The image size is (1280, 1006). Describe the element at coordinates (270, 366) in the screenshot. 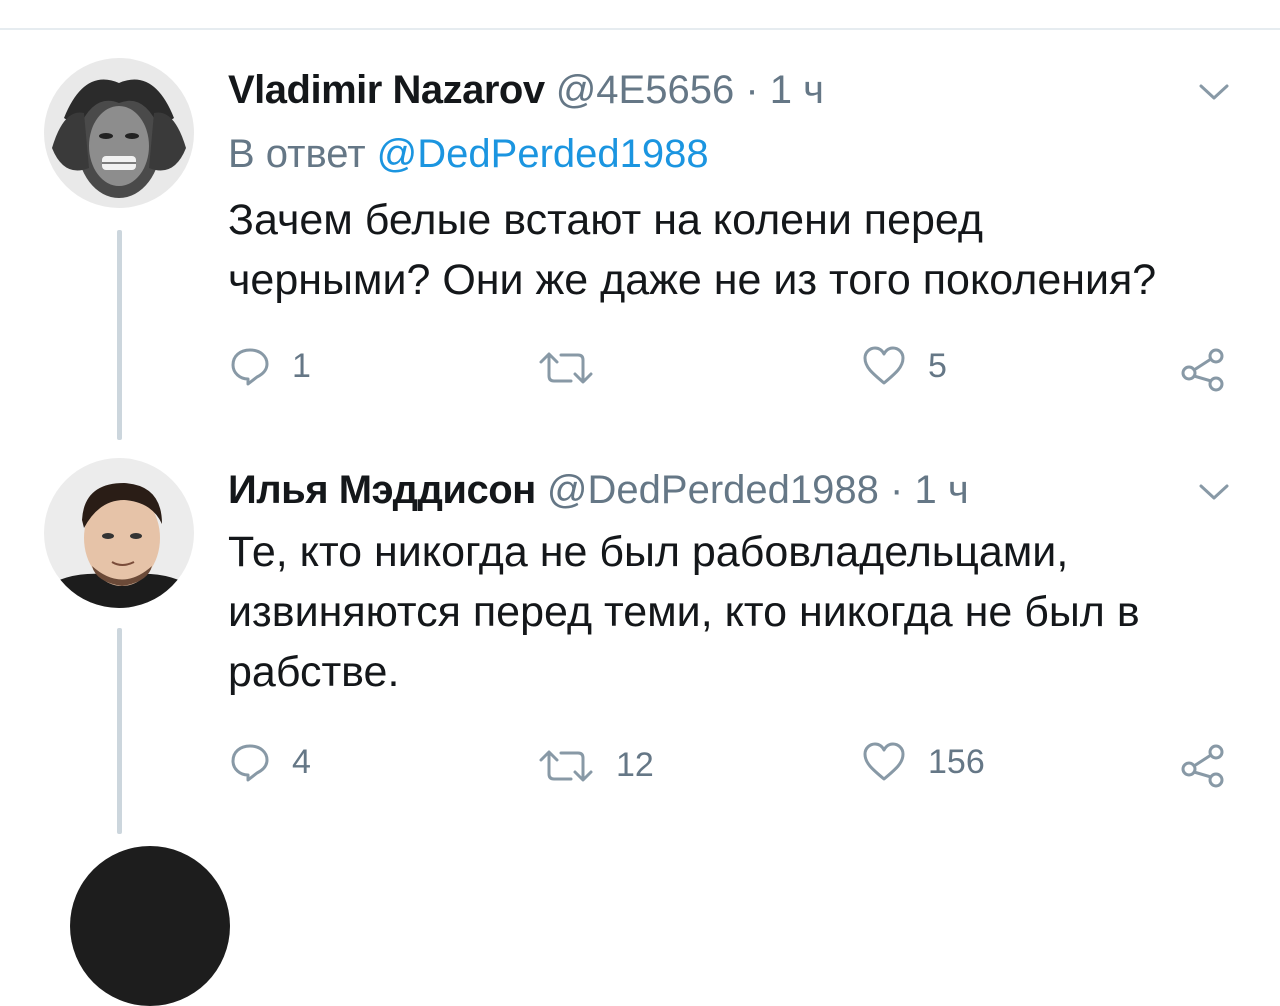

I see `reply-button: 1` at that location.